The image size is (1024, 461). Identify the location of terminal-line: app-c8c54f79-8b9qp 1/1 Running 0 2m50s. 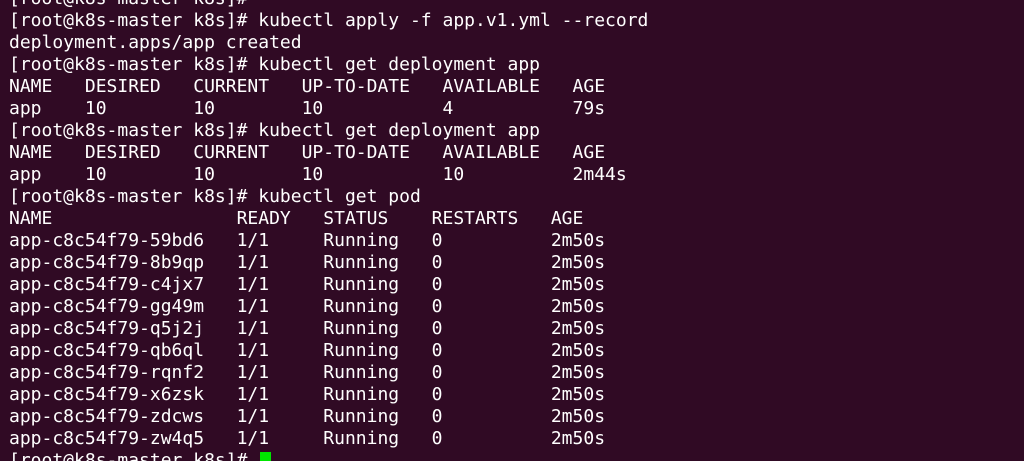
(307, 262).